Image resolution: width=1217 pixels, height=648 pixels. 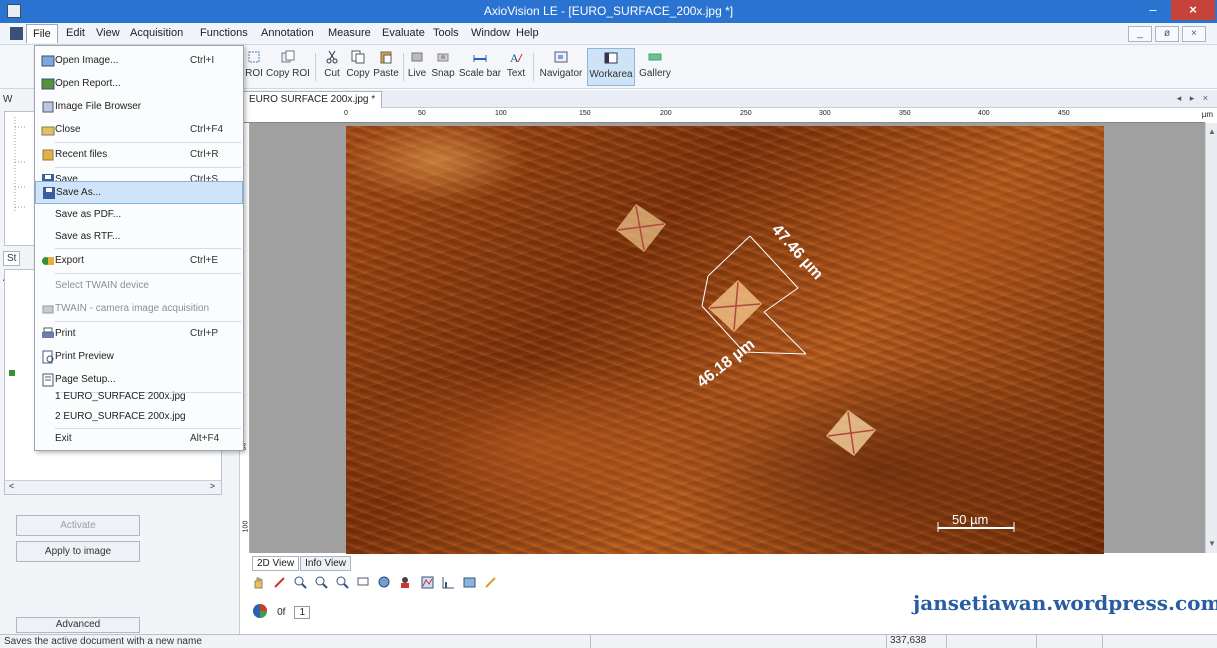 What do you see at coordinates (349, 33) in the screenshot?
I see `menu-measure: Measure` at bounding box center [349, 33].